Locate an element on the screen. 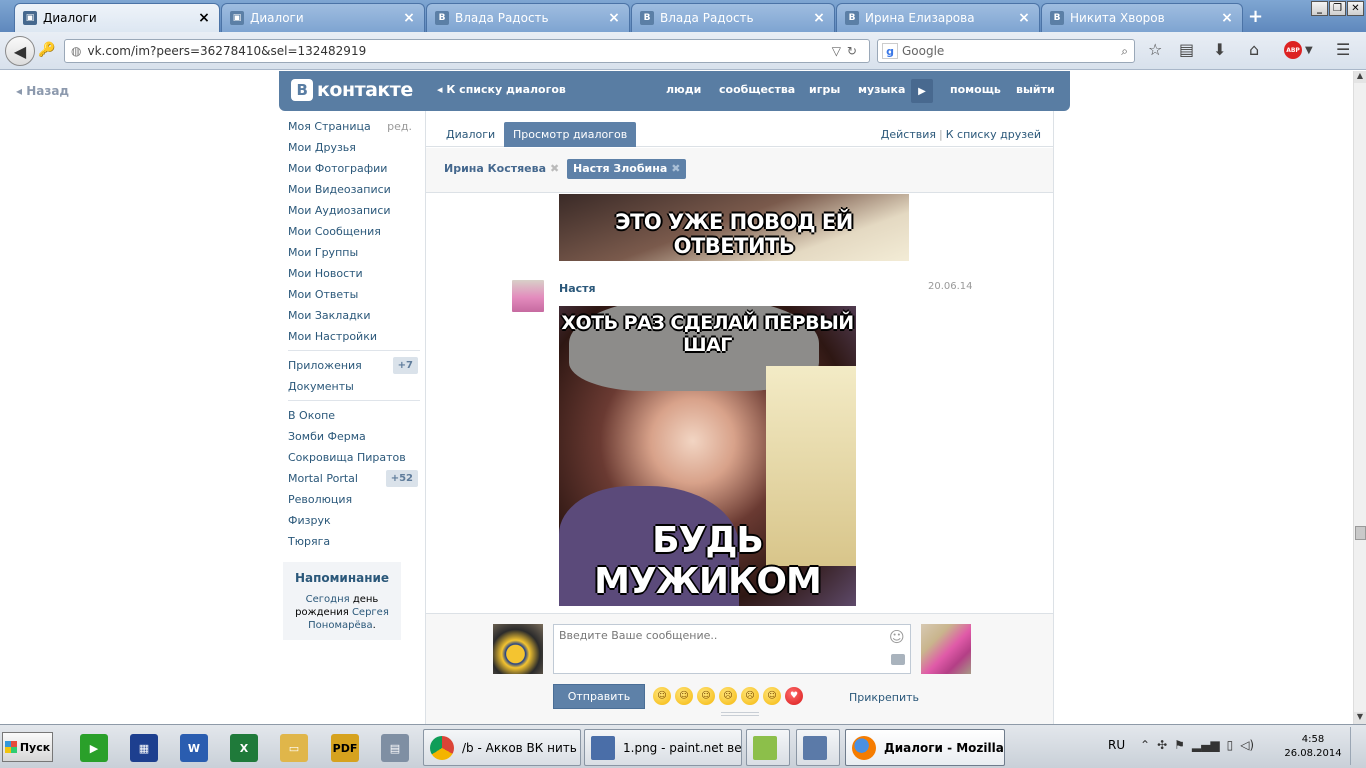 This screenshot has width=1366, height=768. sidebar-item-documents: Документы is located at coordinates (354, 386).